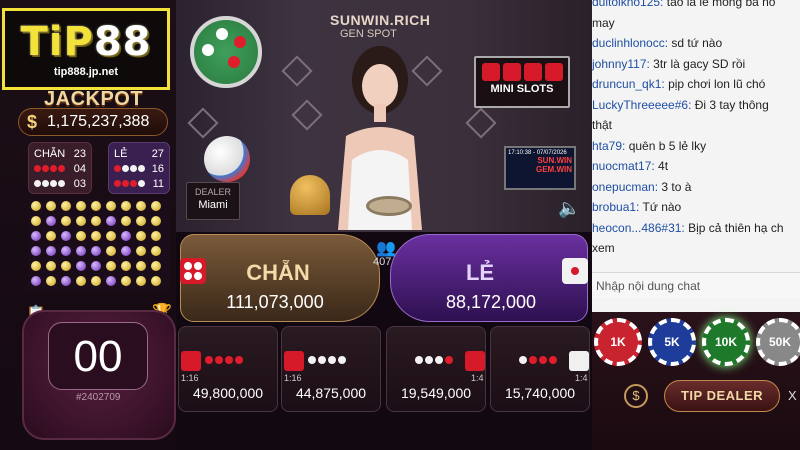  What do you see at coordinates (622, 64) in the screenshot?
I see `chat-username: johnny117:` at bounding box center [622, 64].